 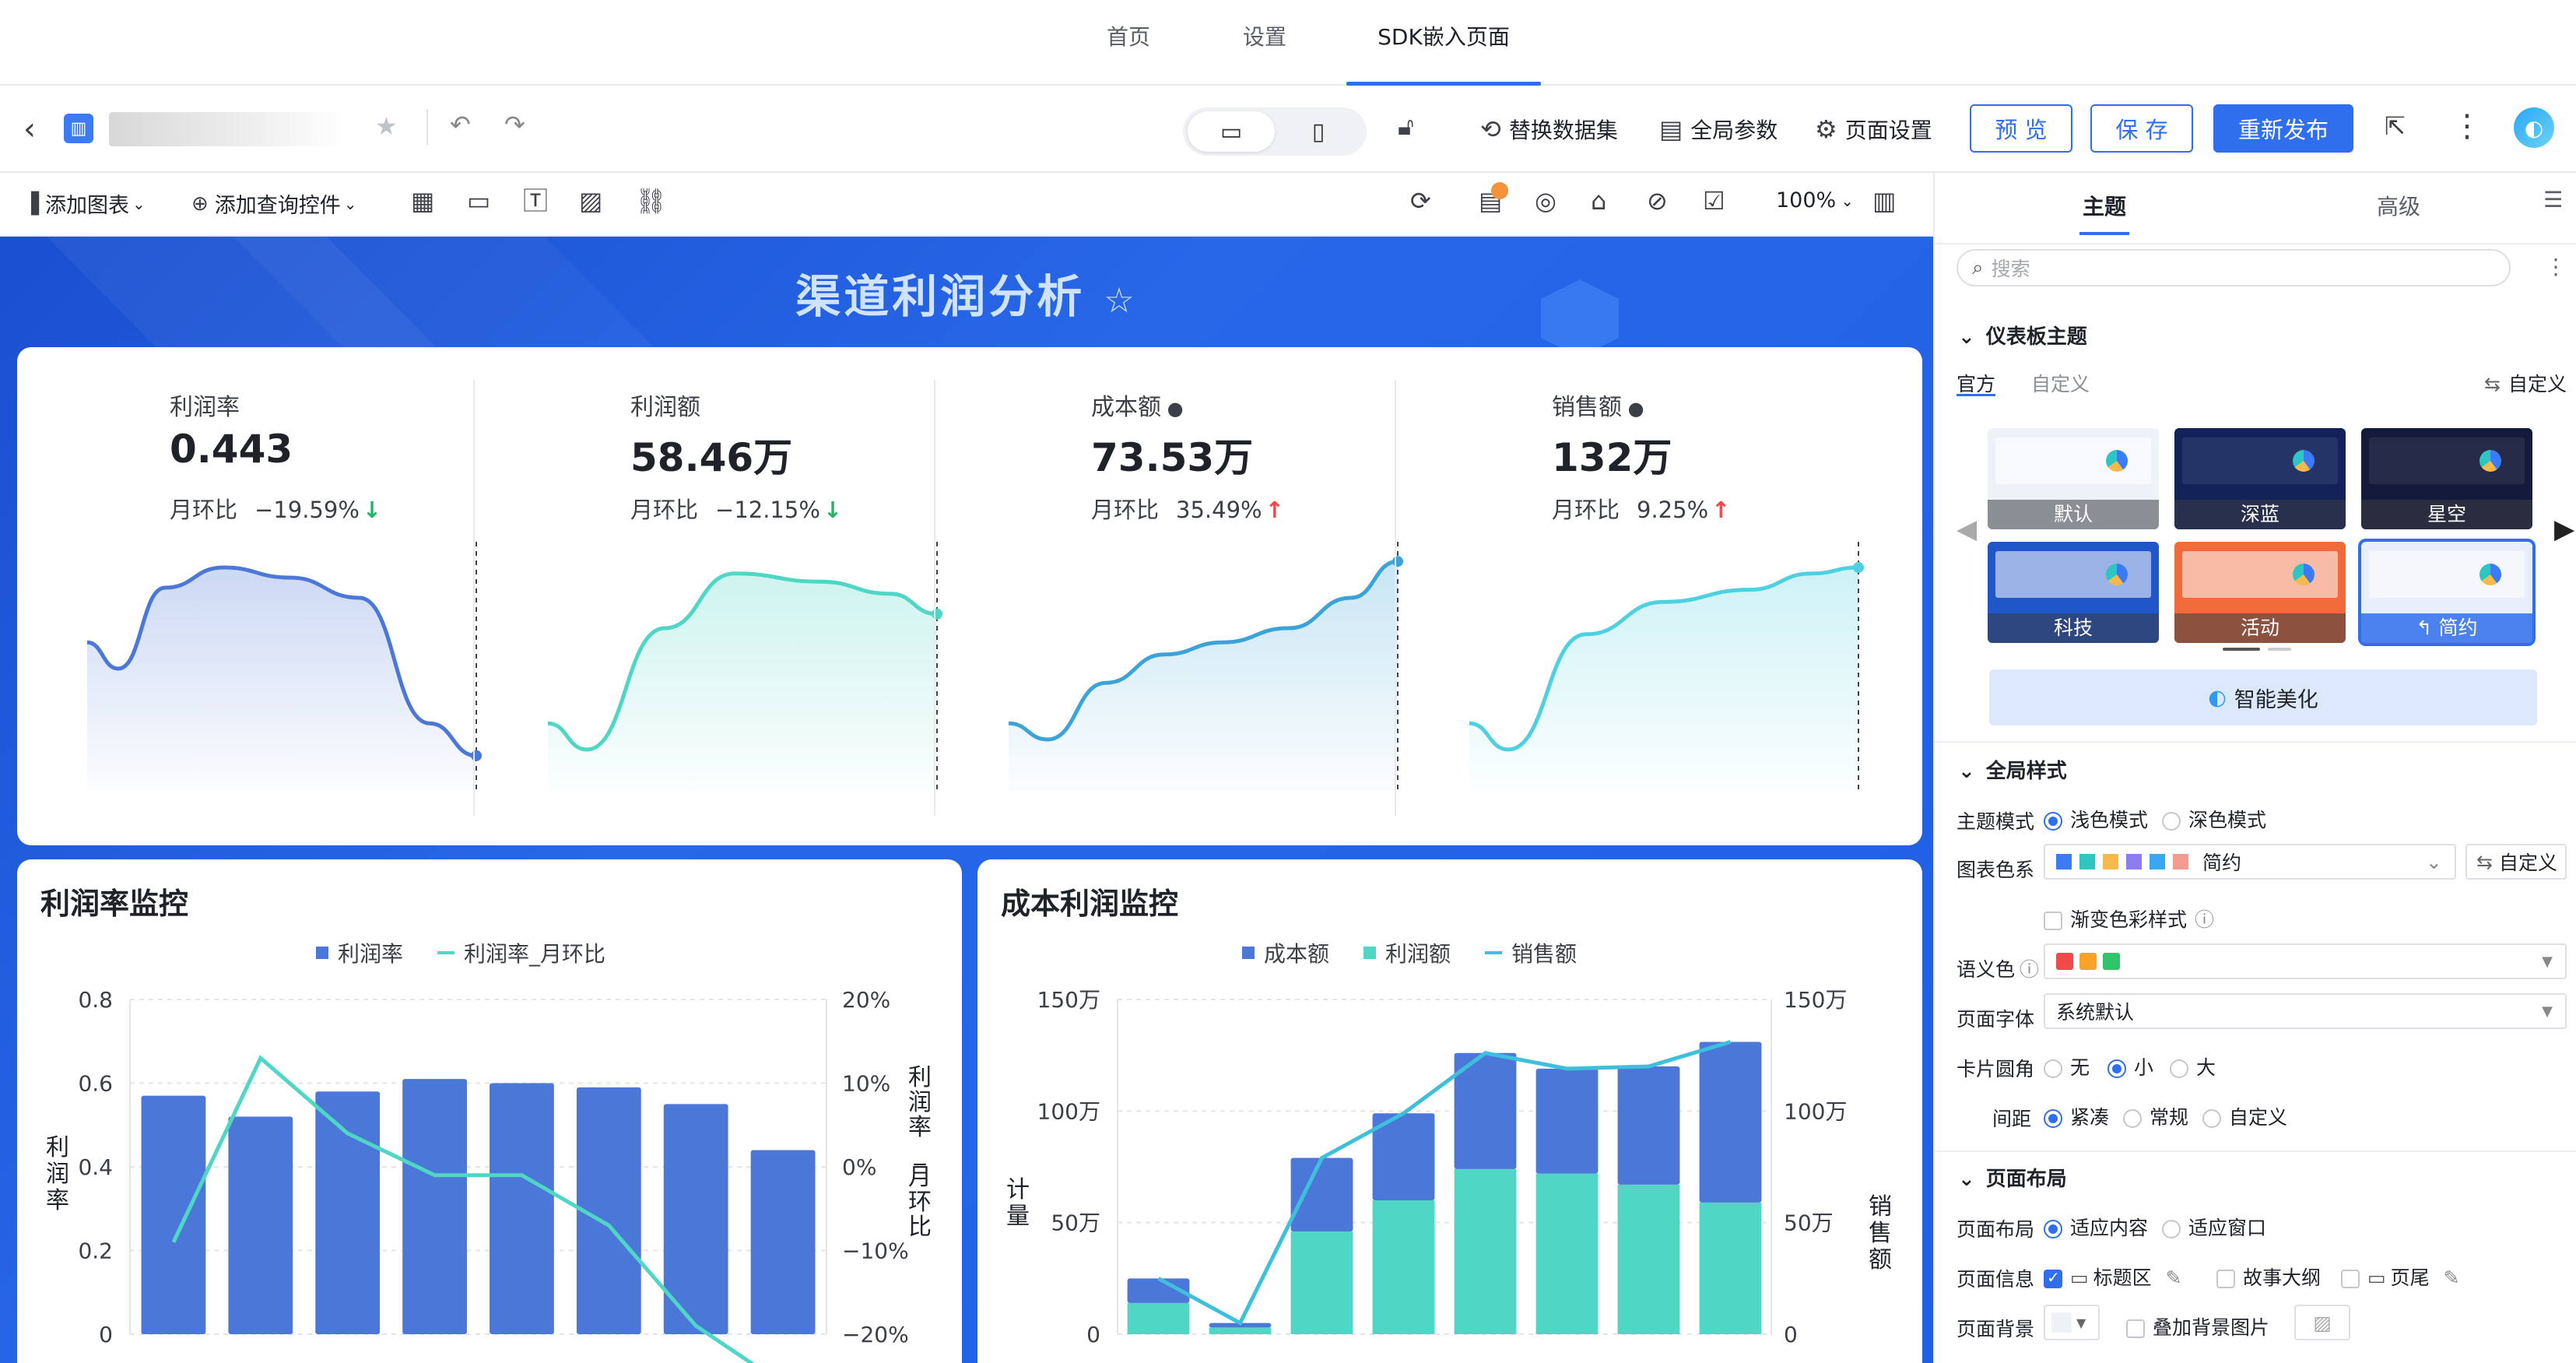 I want to click on bank-icon: ⌂, so click(x=1599, y=201).